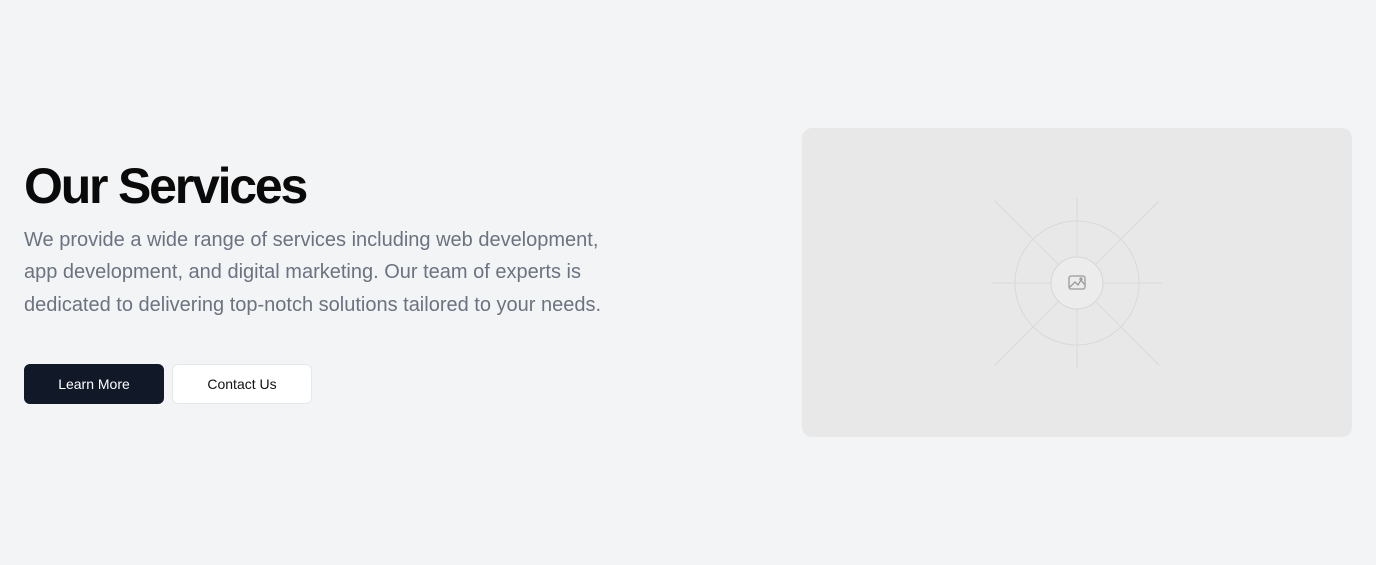 The image size is (1376, 565). Describe the element at coordinates (168, 384) in the screenshot. I see `cta-button-group: Learn More Contact Us` at that location.